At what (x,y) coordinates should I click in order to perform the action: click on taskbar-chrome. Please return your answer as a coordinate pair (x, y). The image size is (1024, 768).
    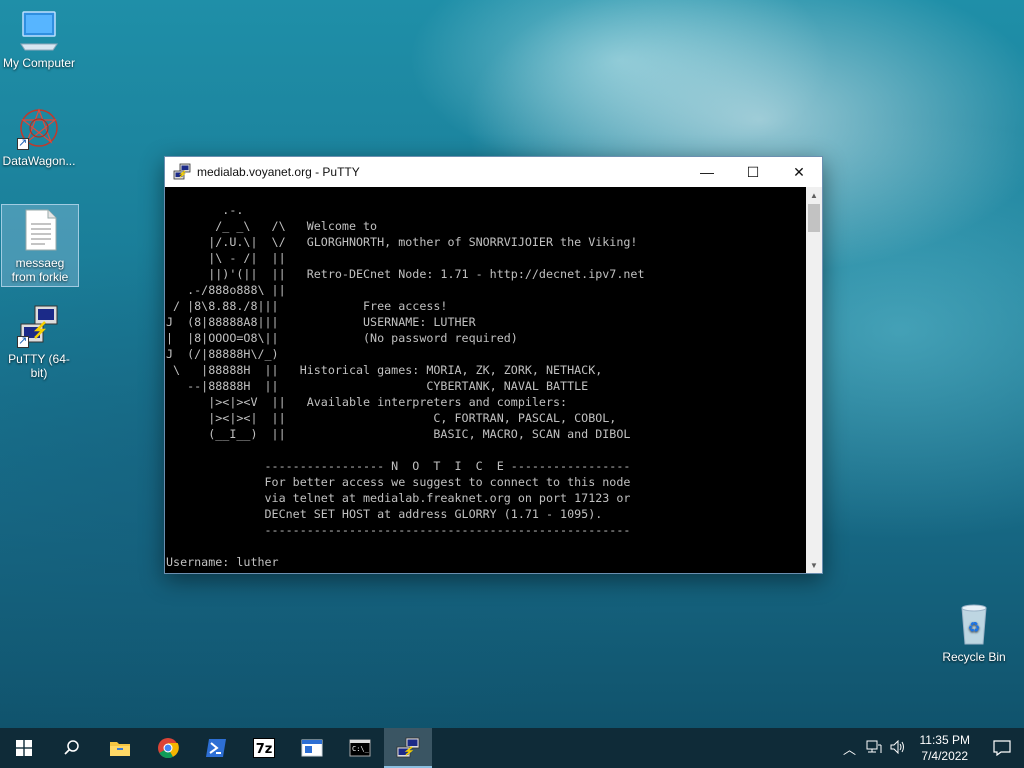
    Looking at the image, I should click on (168, 748).